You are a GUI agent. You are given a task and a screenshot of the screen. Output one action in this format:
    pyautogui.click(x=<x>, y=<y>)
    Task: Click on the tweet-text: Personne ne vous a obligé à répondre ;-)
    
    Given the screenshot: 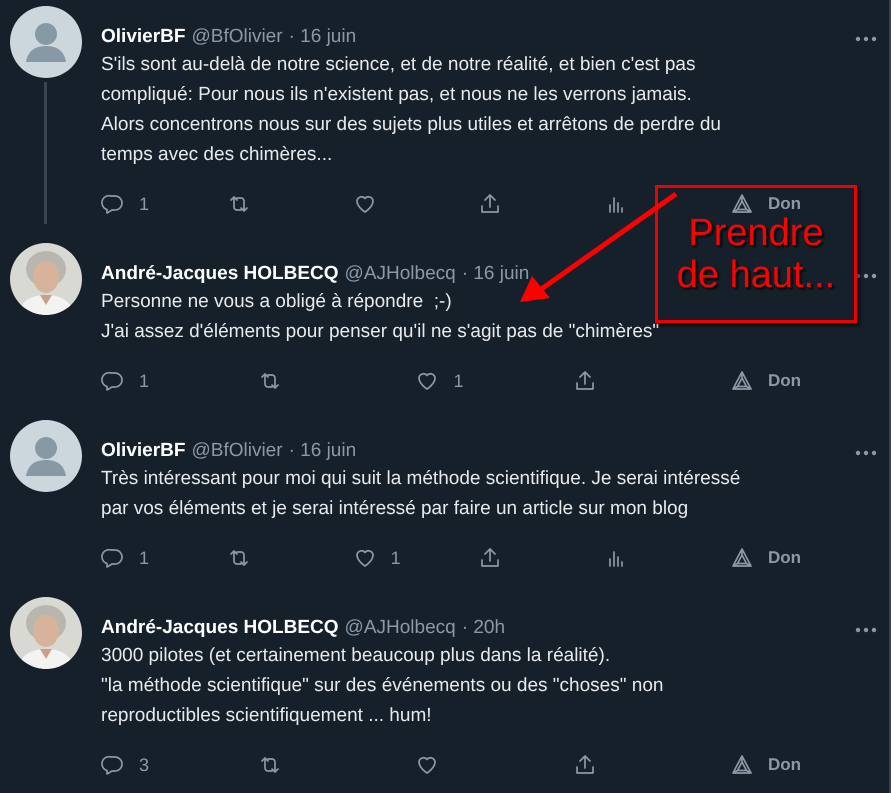 What is the action you would take?
    pyautogui.click(x=277, y=302)
    